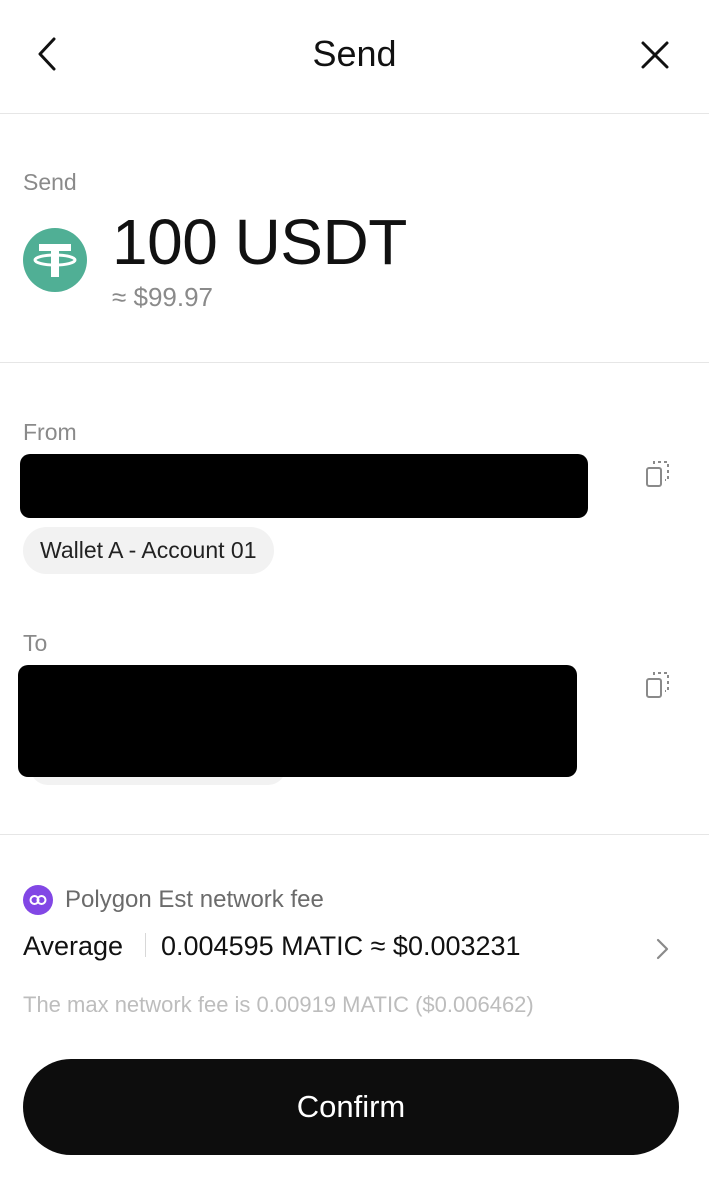  What do you see at coordinates (304, 486) in the screenshot?
I see `from-address-redacted` at bounding box center [304, 486].